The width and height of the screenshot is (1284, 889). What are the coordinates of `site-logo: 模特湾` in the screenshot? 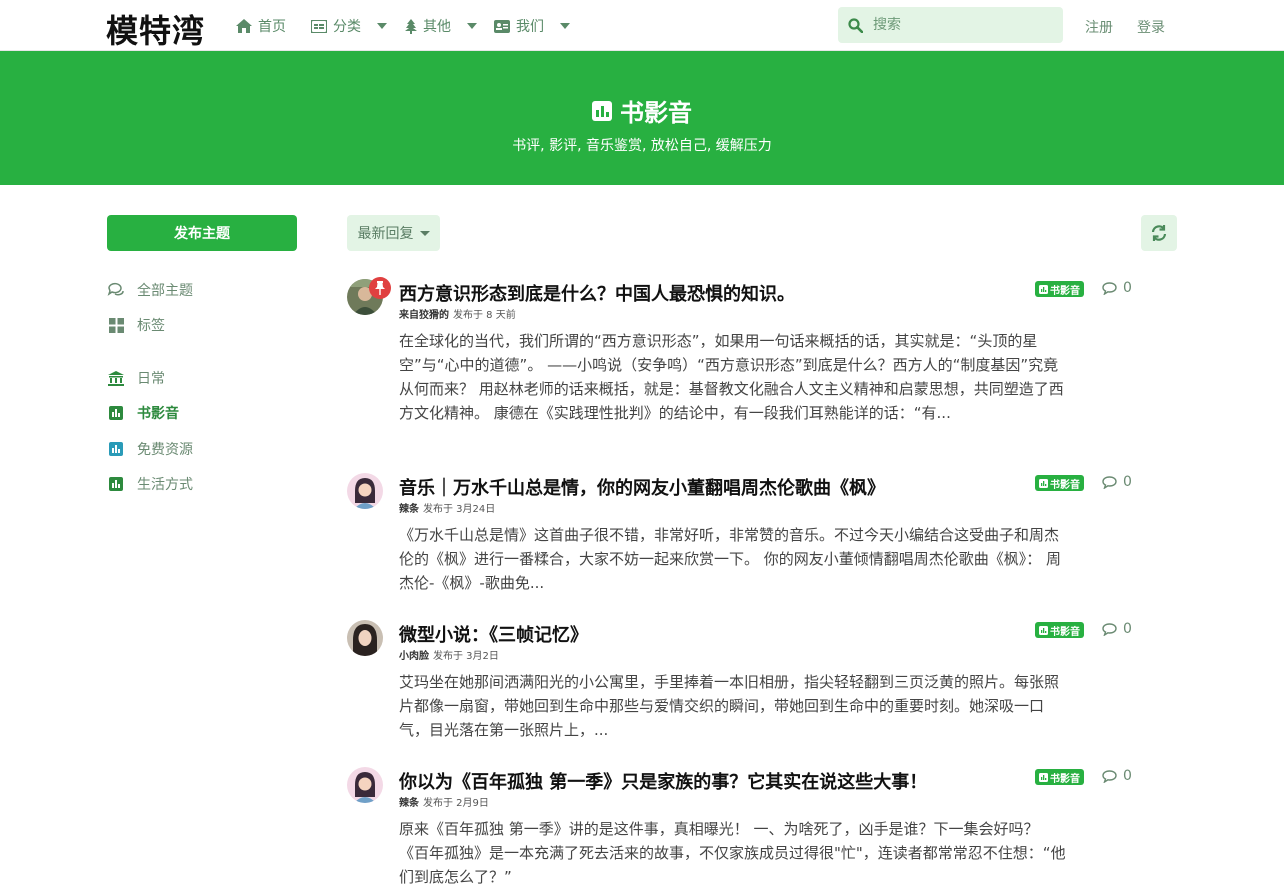 It's located at (155, 29).